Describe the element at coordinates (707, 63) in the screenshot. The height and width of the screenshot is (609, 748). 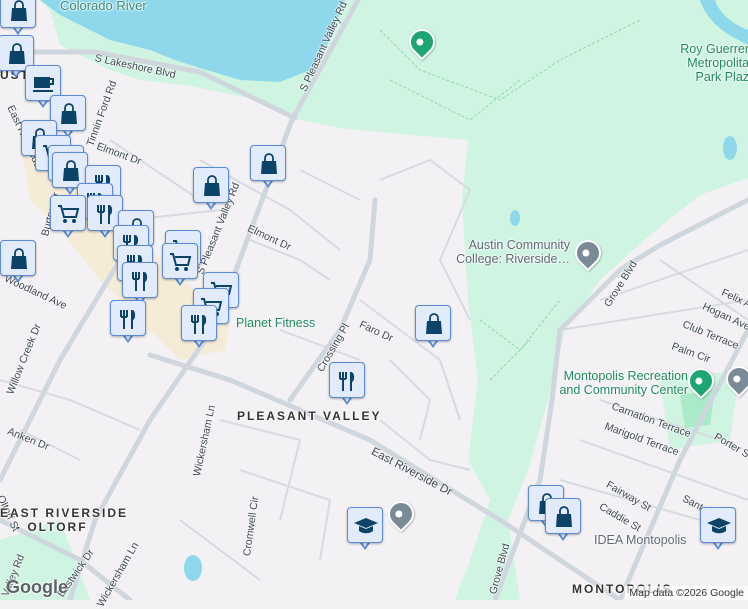
I see `poi-label-roy-guerrero: Roy Guerrero Metropolitan Park Plaza` at that location.